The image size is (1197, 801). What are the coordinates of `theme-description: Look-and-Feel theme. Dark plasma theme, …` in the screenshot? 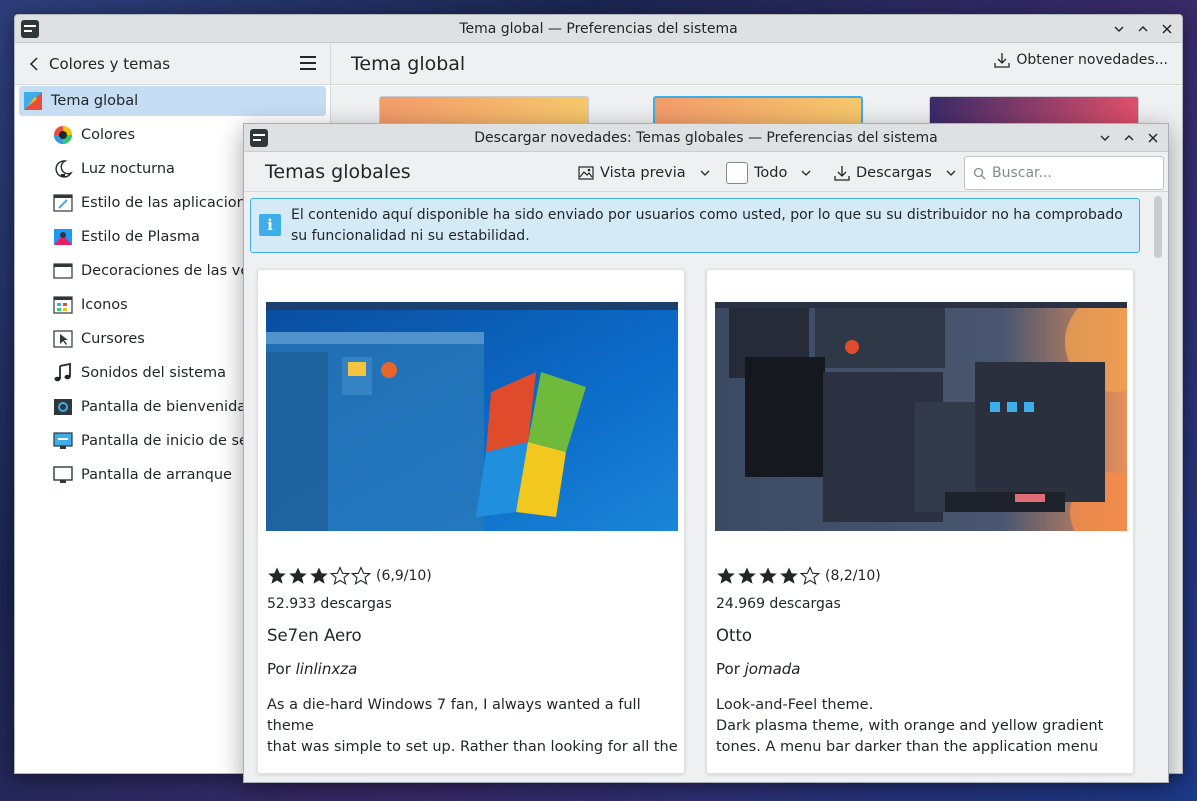 It's located at (910, 726).